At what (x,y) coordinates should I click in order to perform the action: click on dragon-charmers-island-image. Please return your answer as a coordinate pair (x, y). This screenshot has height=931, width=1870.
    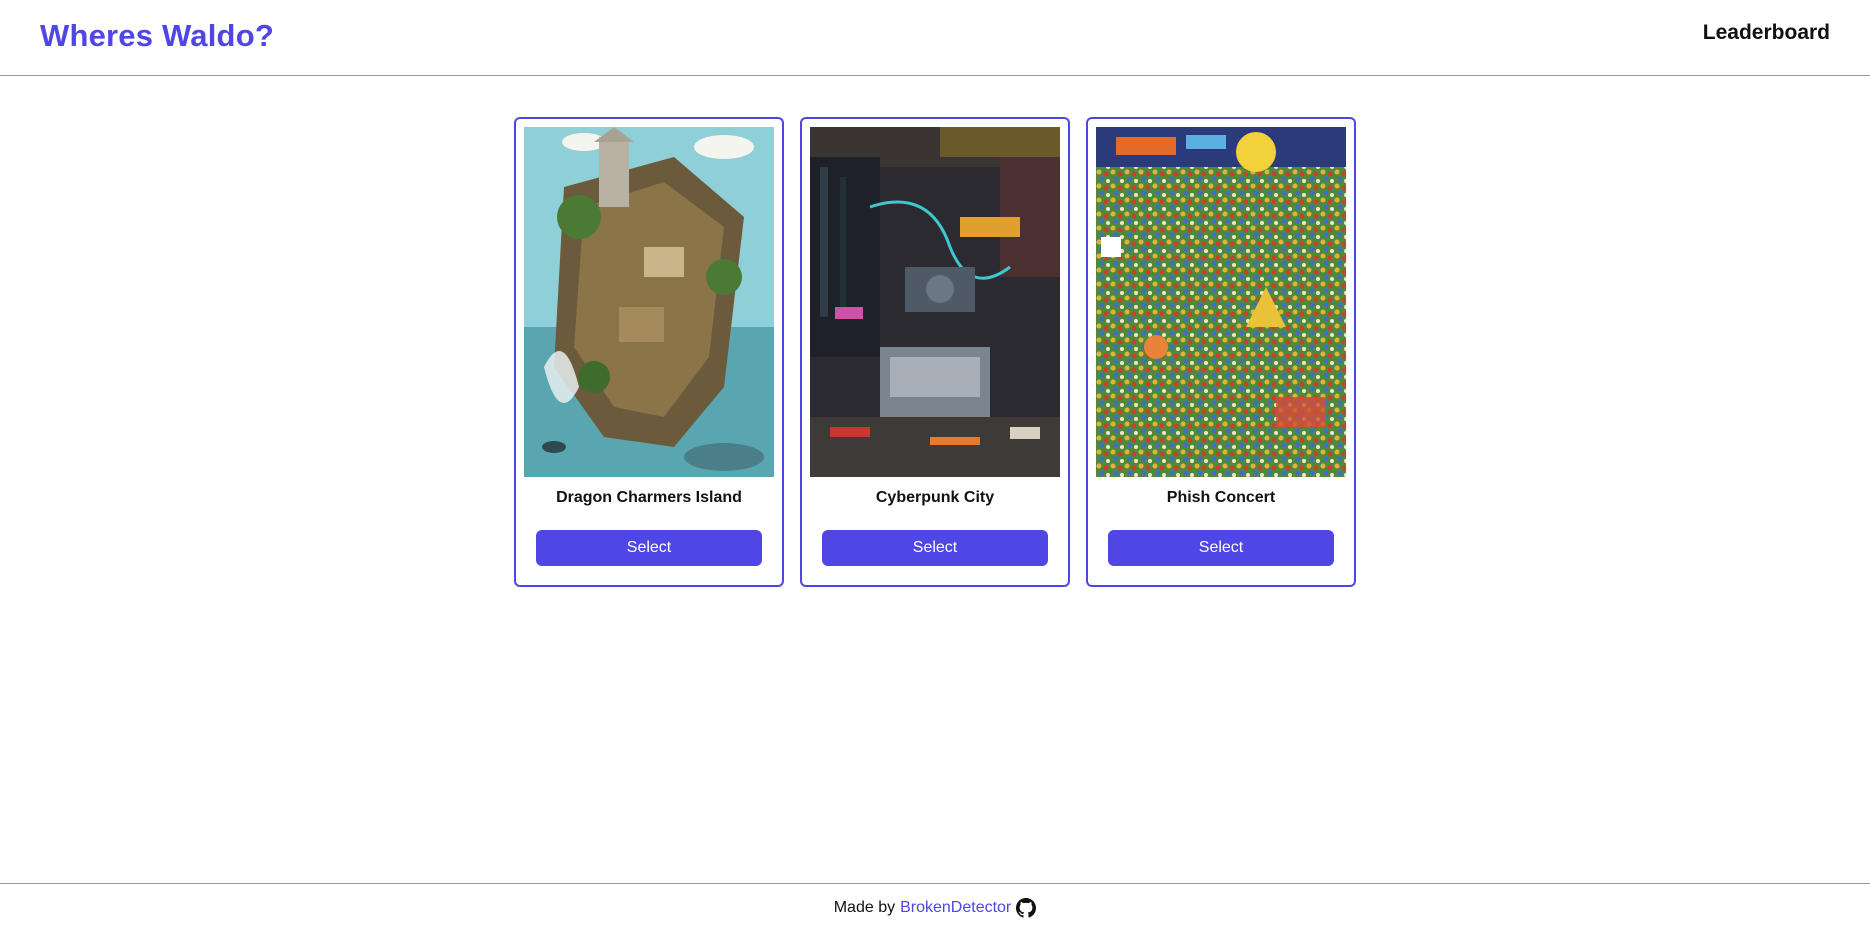
    Looking at the image, I should click on (649, 302).